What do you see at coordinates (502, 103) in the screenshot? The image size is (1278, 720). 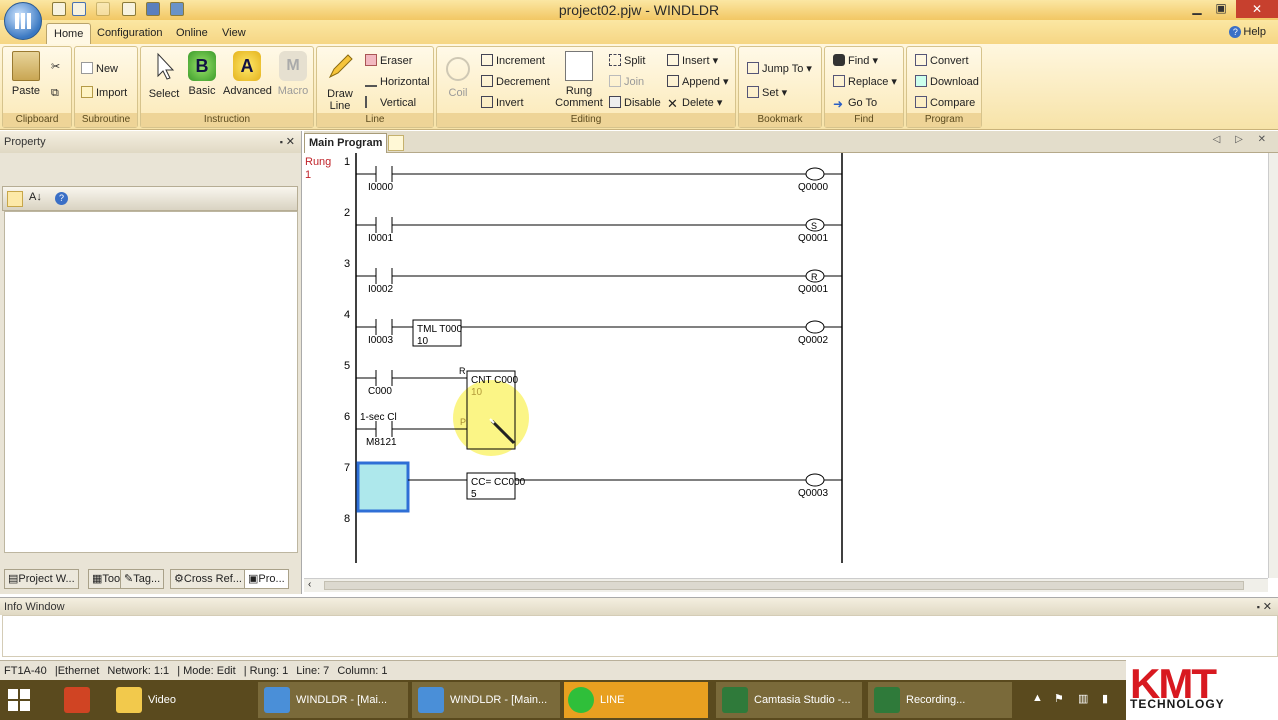 I see `invert-button: Invert` at bounding box center [502, 103].